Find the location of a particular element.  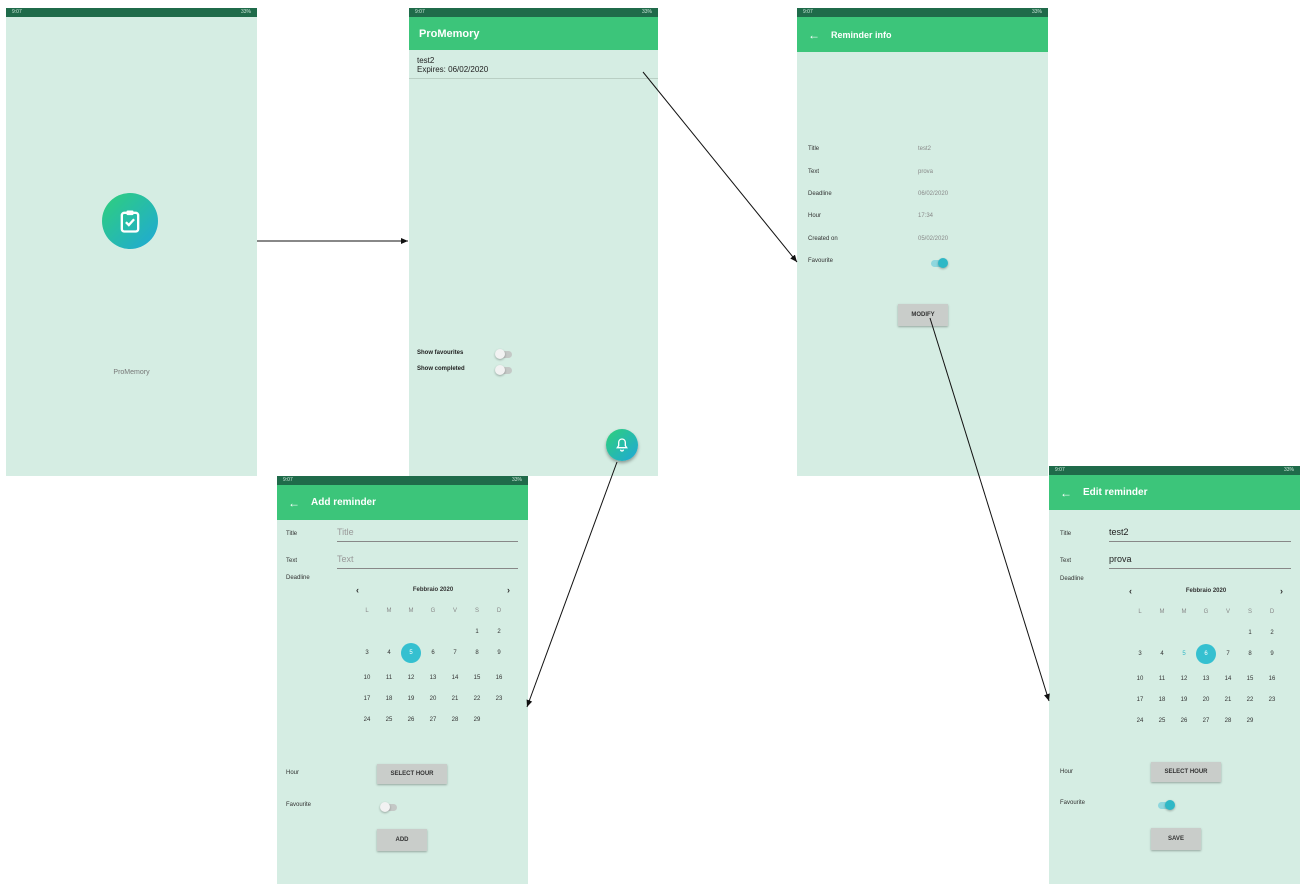

arrow-modify-to-edit is located at coordinates (989, 509).